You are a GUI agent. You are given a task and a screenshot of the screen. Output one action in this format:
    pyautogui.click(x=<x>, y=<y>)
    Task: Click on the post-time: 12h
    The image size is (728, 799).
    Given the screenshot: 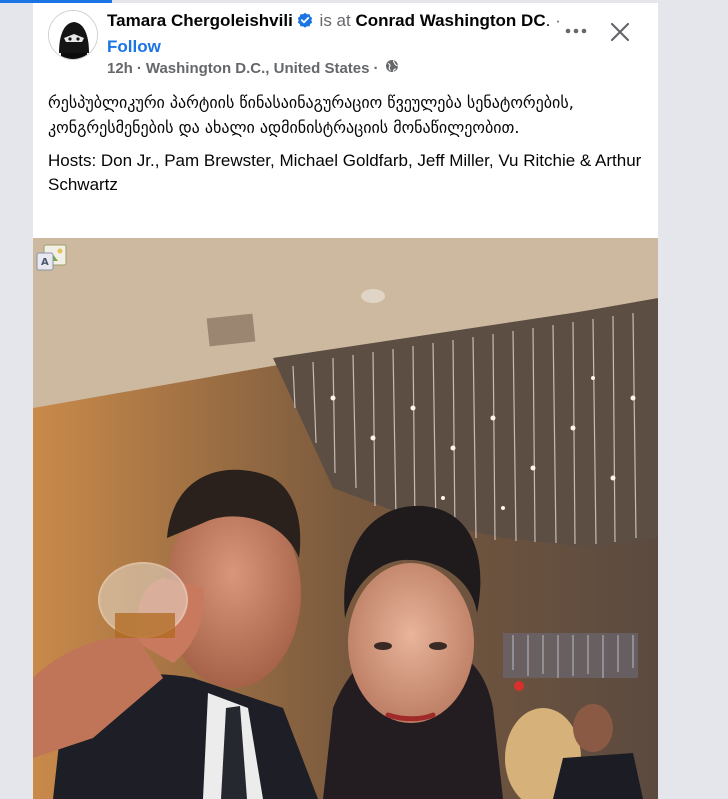 What is the action you would take?
    pyautogui.click(x=120, y=69)
    